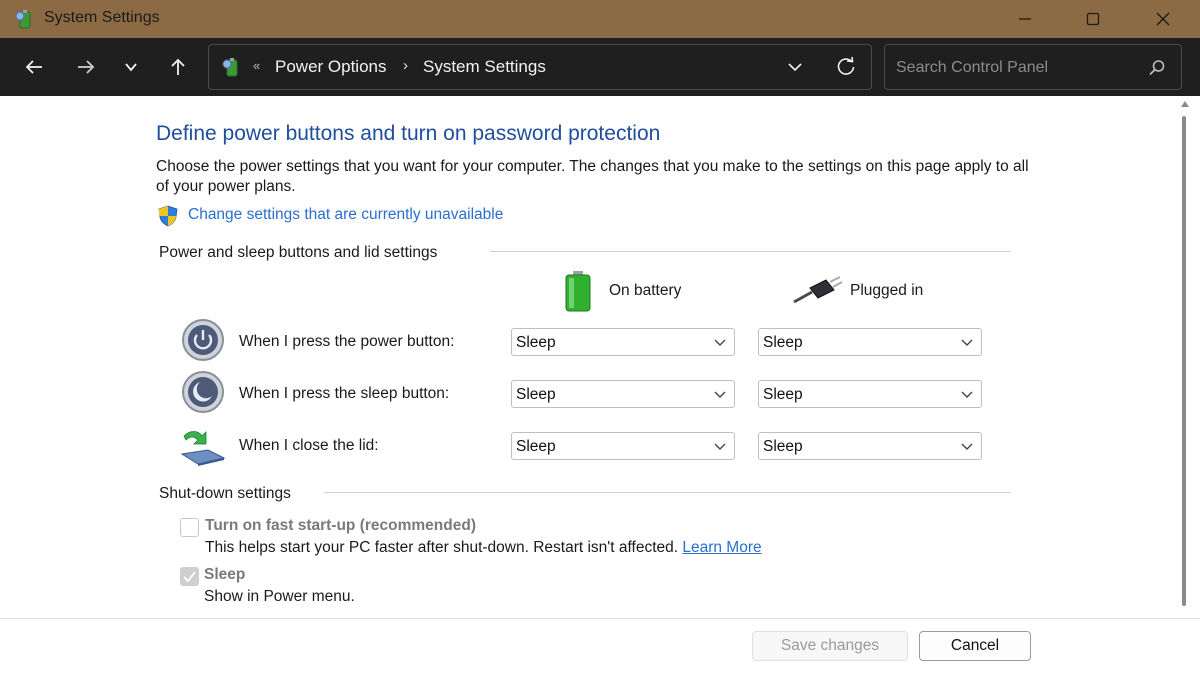 The height and width of the screenshot is (675, 1200). I want to click on save-changes-button: Save changes, so click(830, 646).